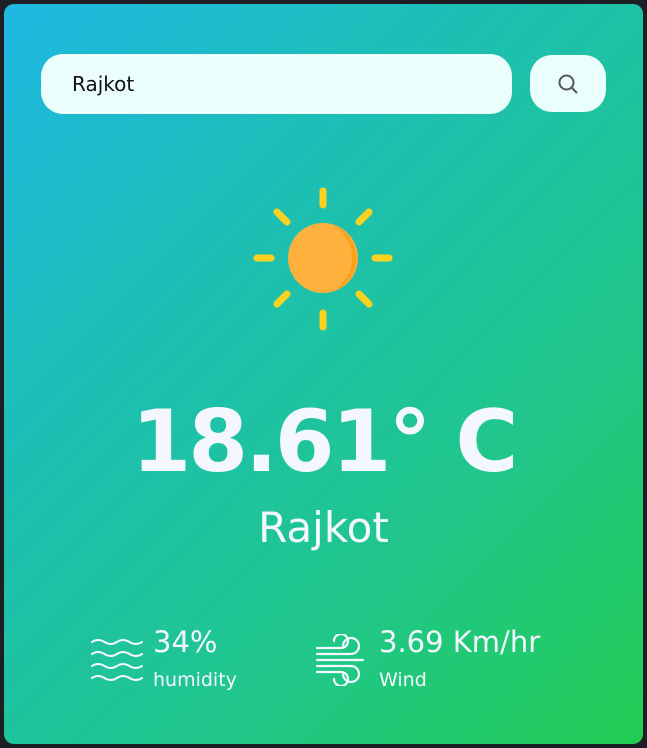 This screenshot has width=647, height=748. Describe the element at coordinates (276, 84) in the screenshot. I see `search-input` at that location.